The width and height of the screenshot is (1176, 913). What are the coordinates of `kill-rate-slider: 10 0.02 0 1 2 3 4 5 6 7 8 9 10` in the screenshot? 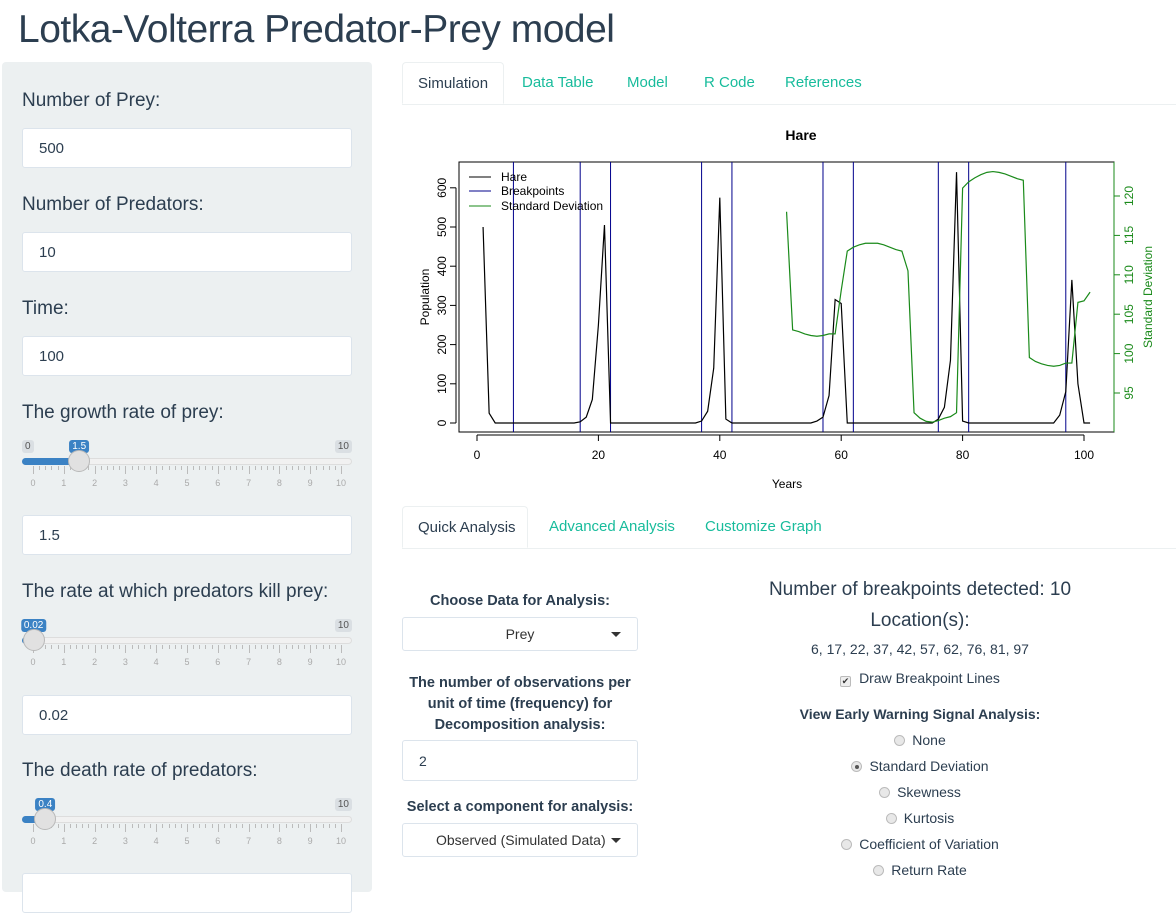 It's located at (186, 649).